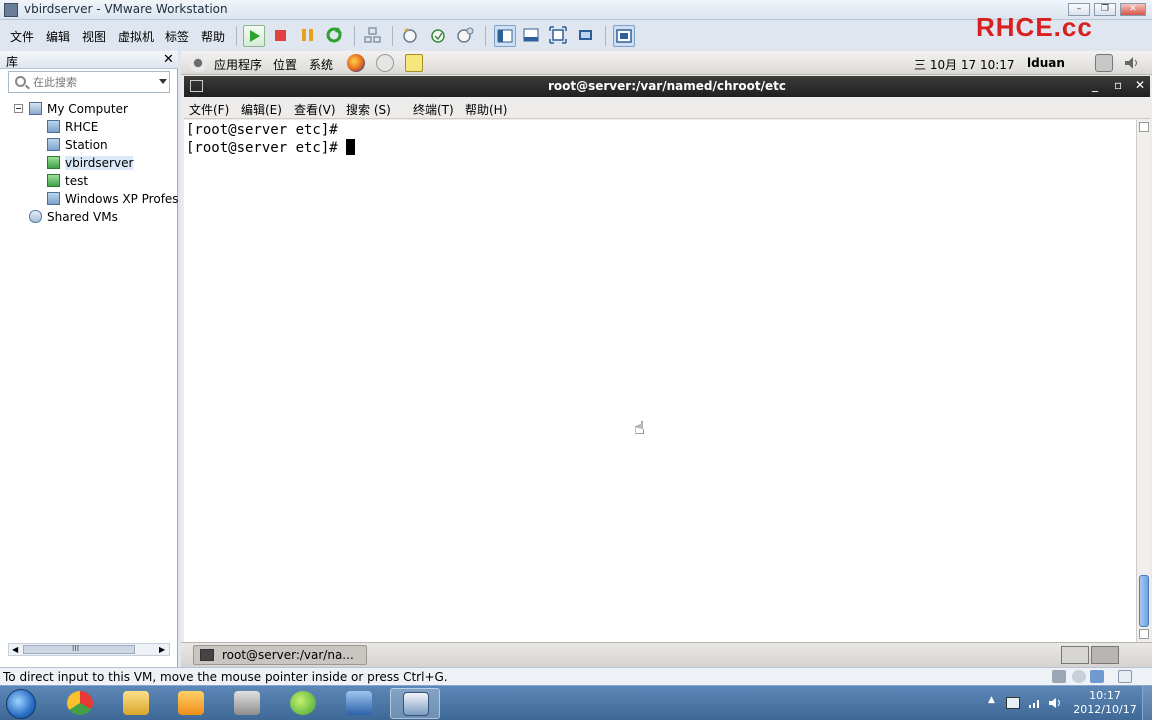  Describe the element at coordinates (1143, 381) in the screenshot. I see `terminal-vertical-scrollbar` at that location.